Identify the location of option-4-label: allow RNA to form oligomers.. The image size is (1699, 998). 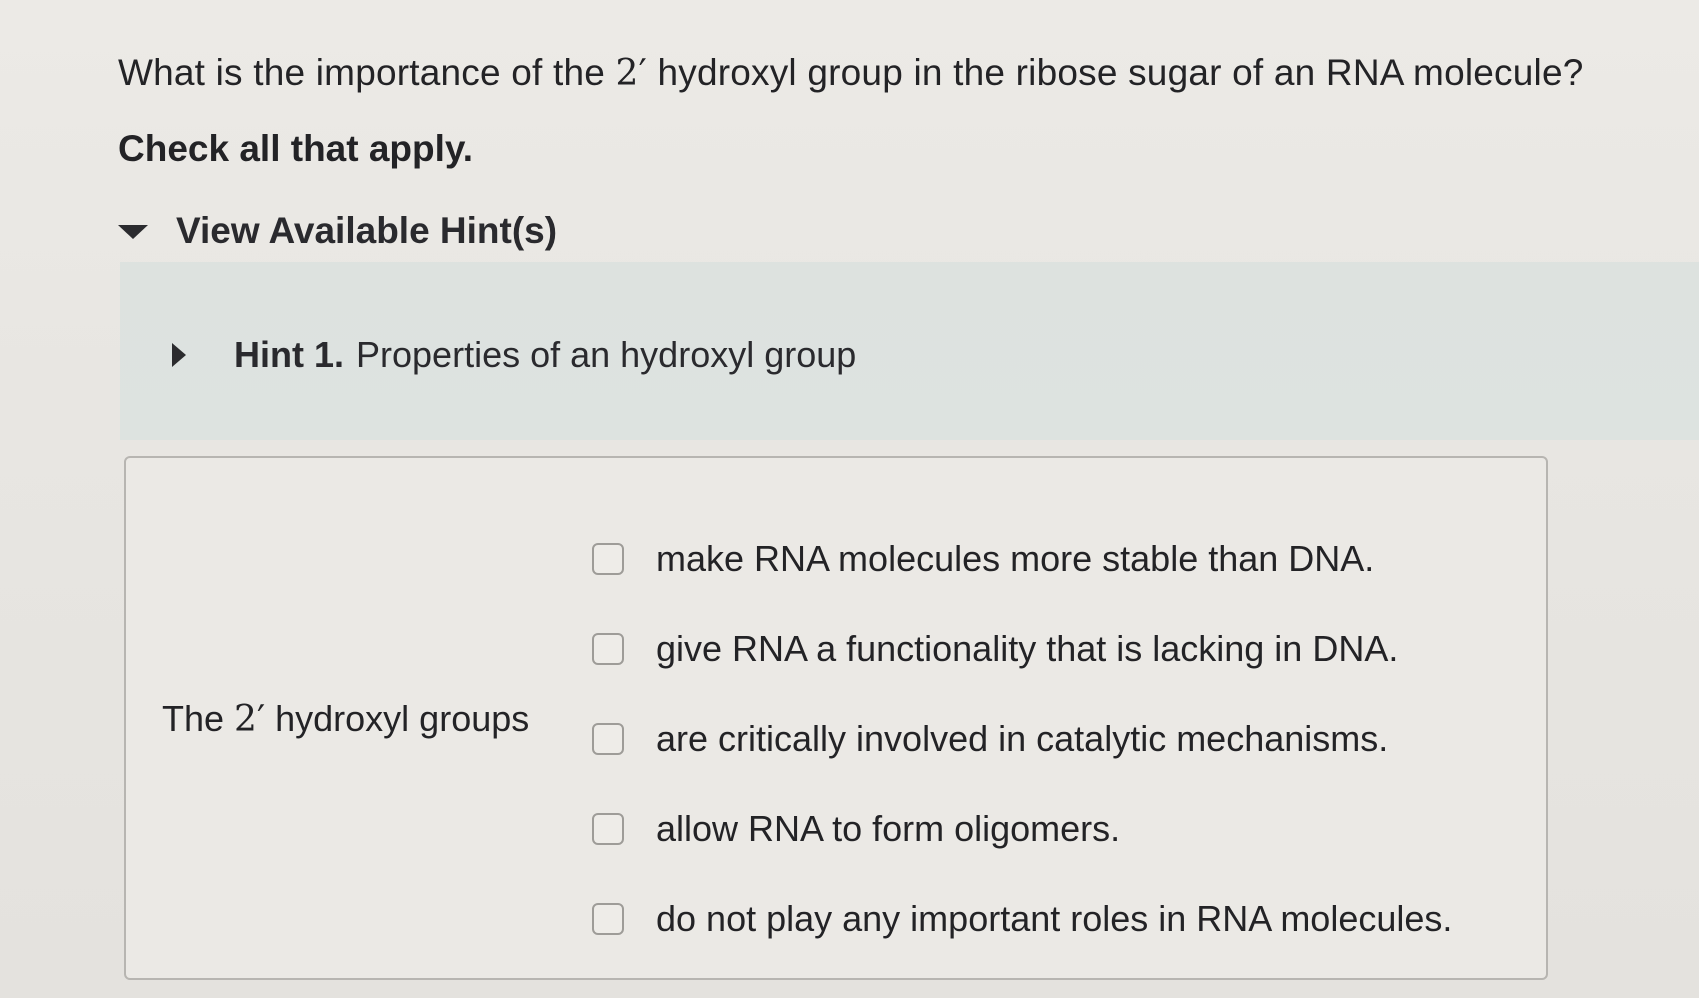
(888, 829).